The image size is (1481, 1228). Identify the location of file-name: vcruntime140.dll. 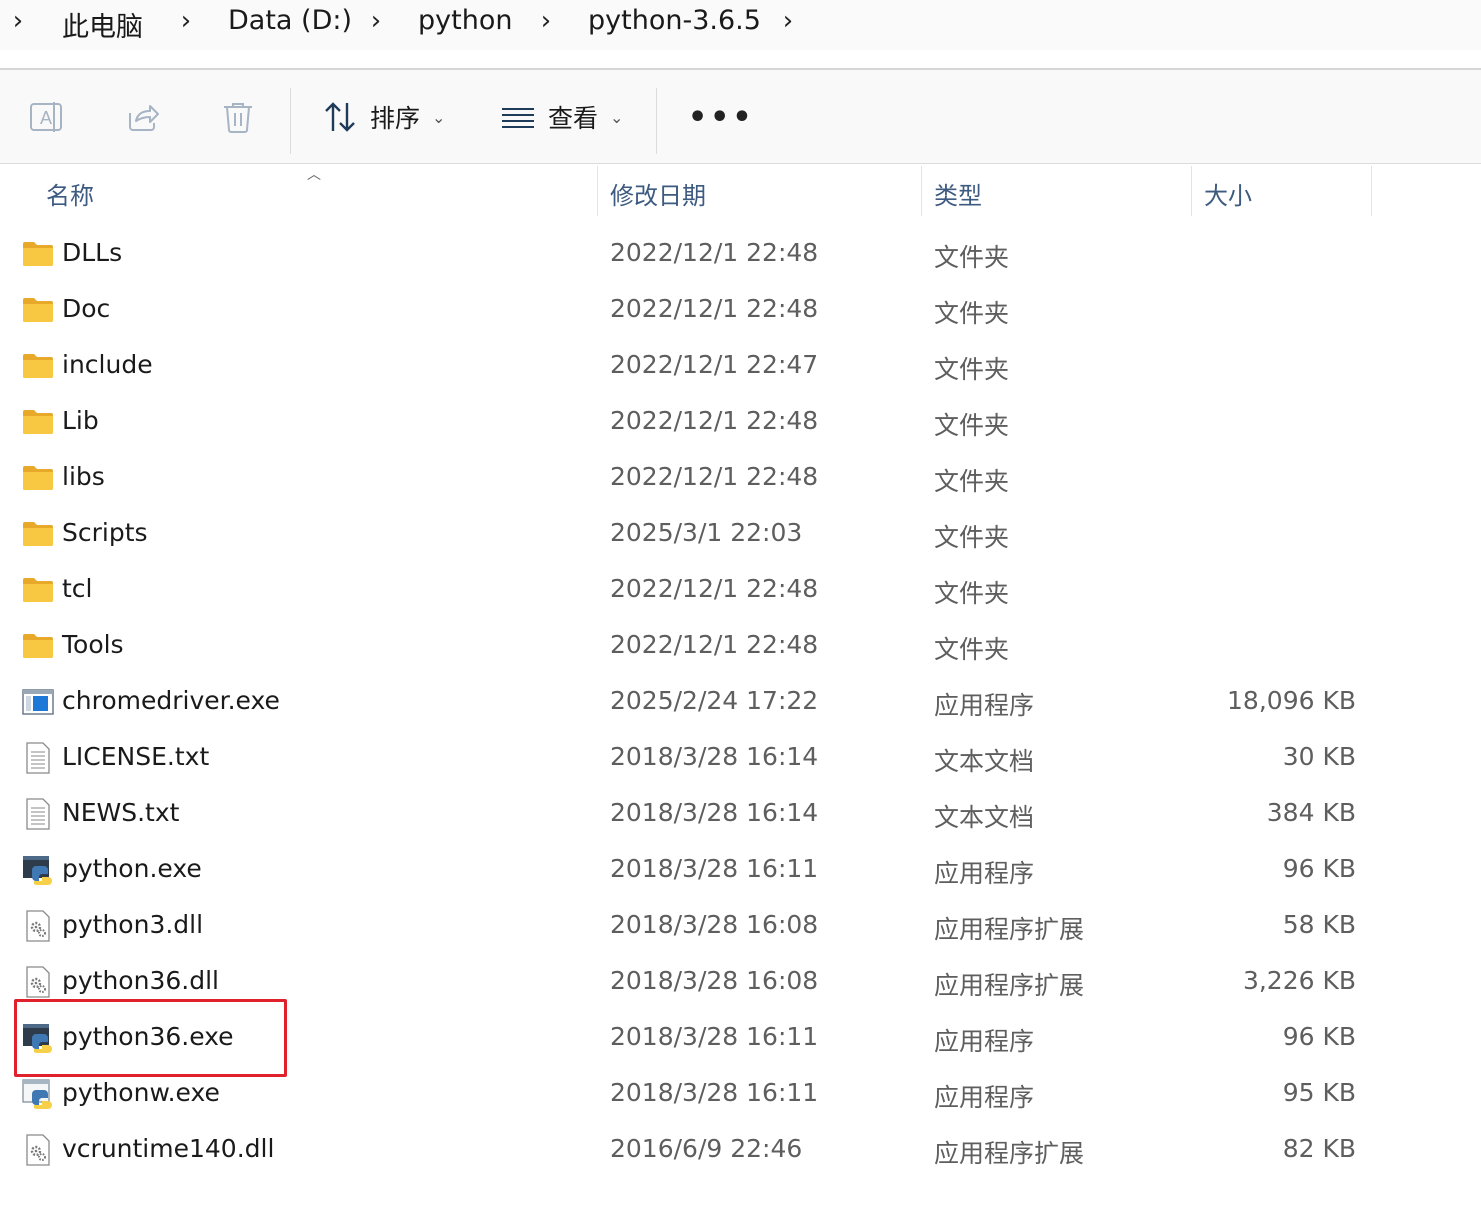
(168, 1148).